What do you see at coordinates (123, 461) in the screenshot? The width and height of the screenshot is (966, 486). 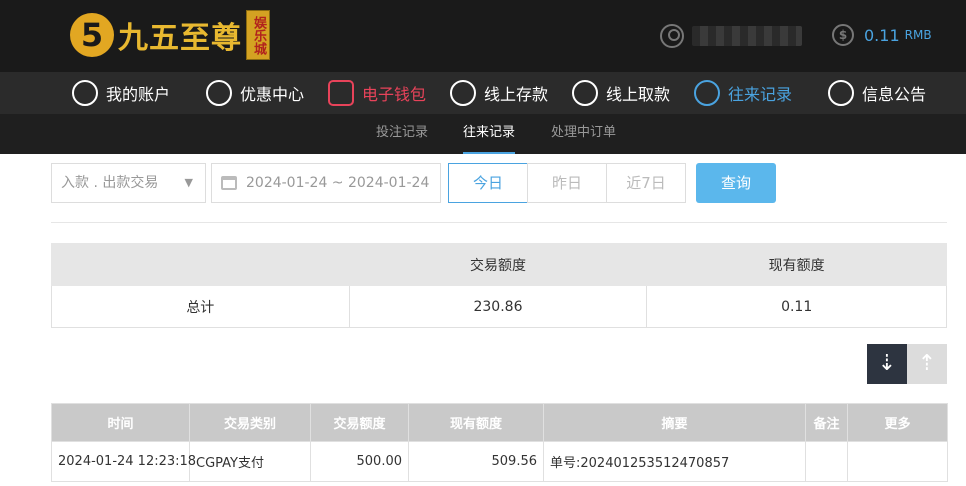 I see `cell-time: 2024-01-24 12:23:18` at bounding box center [123, 461].